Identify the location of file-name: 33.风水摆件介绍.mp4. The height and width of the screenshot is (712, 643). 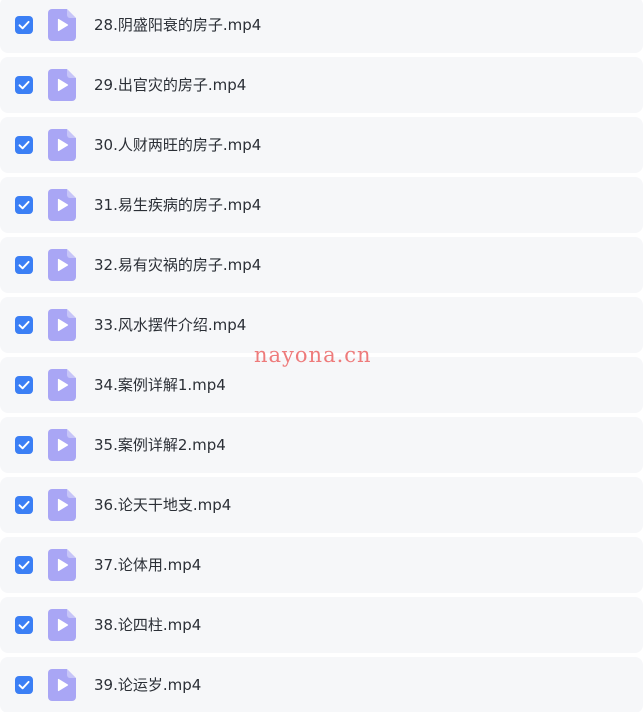
(170, 325).